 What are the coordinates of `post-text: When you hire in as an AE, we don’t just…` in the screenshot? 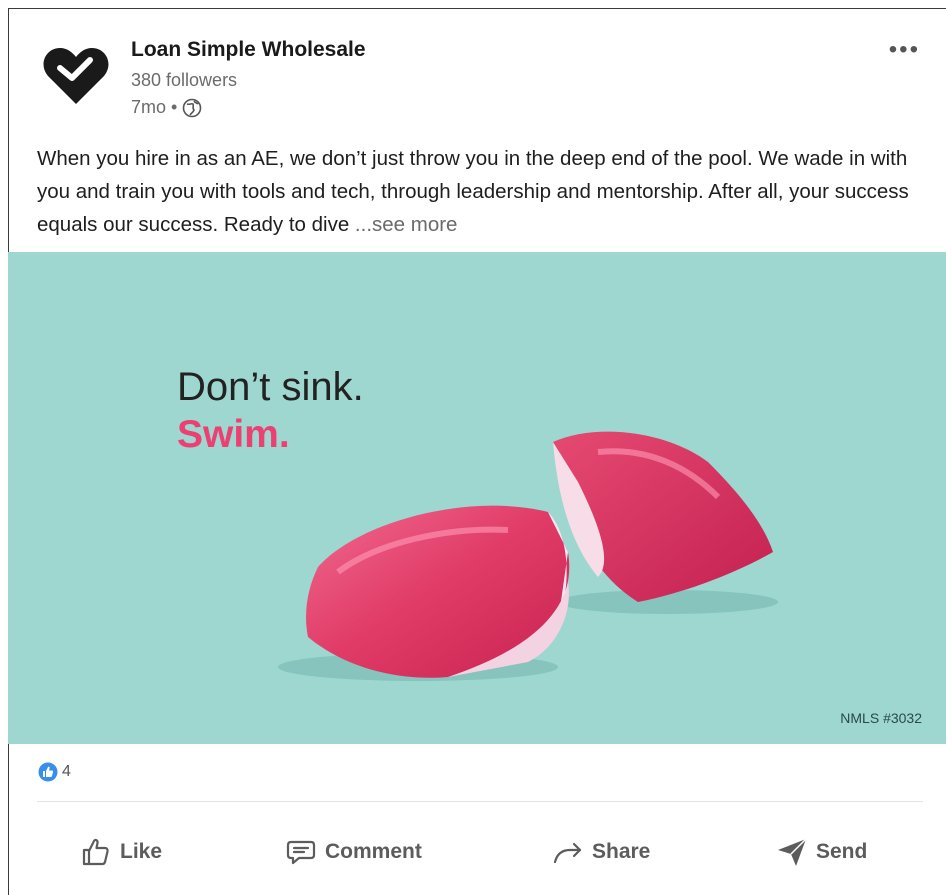 It's located at (482, 191).